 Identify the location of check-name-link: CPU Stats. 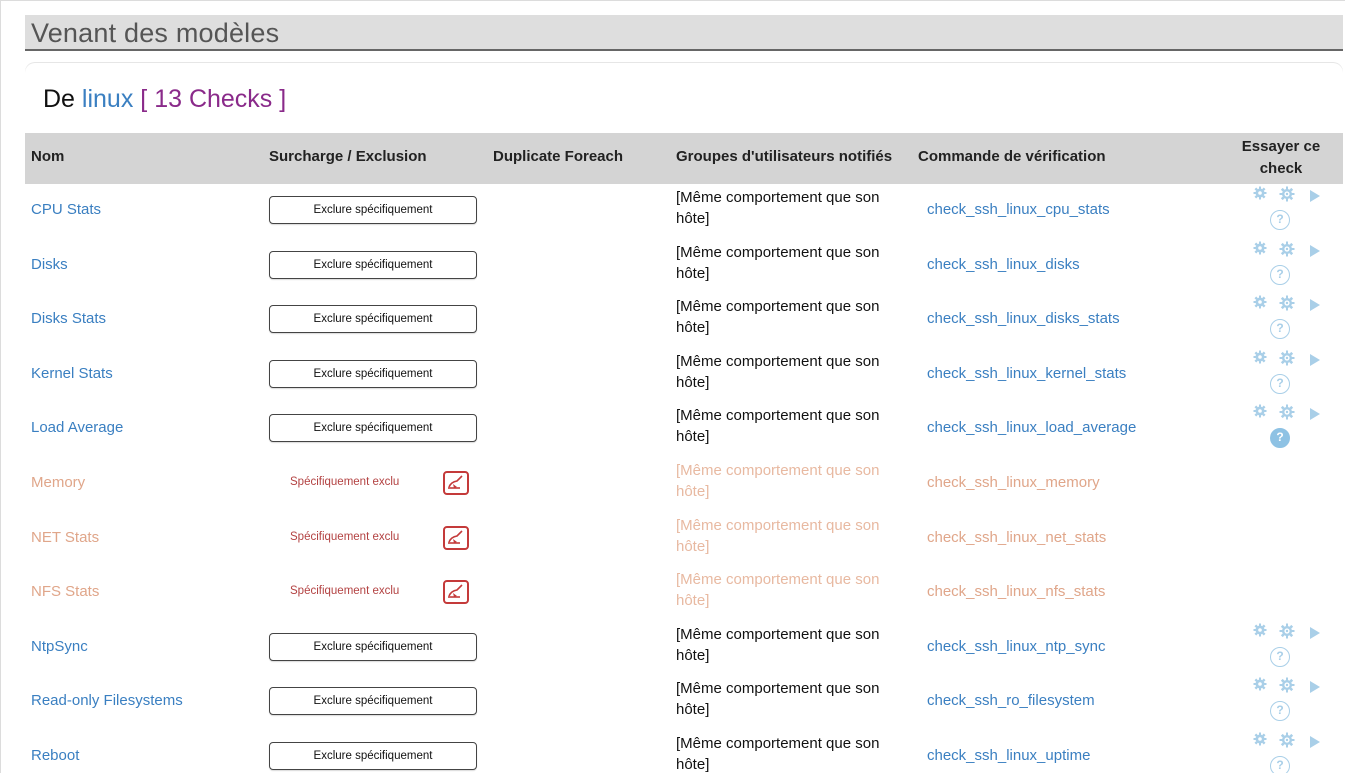
(66, 209).